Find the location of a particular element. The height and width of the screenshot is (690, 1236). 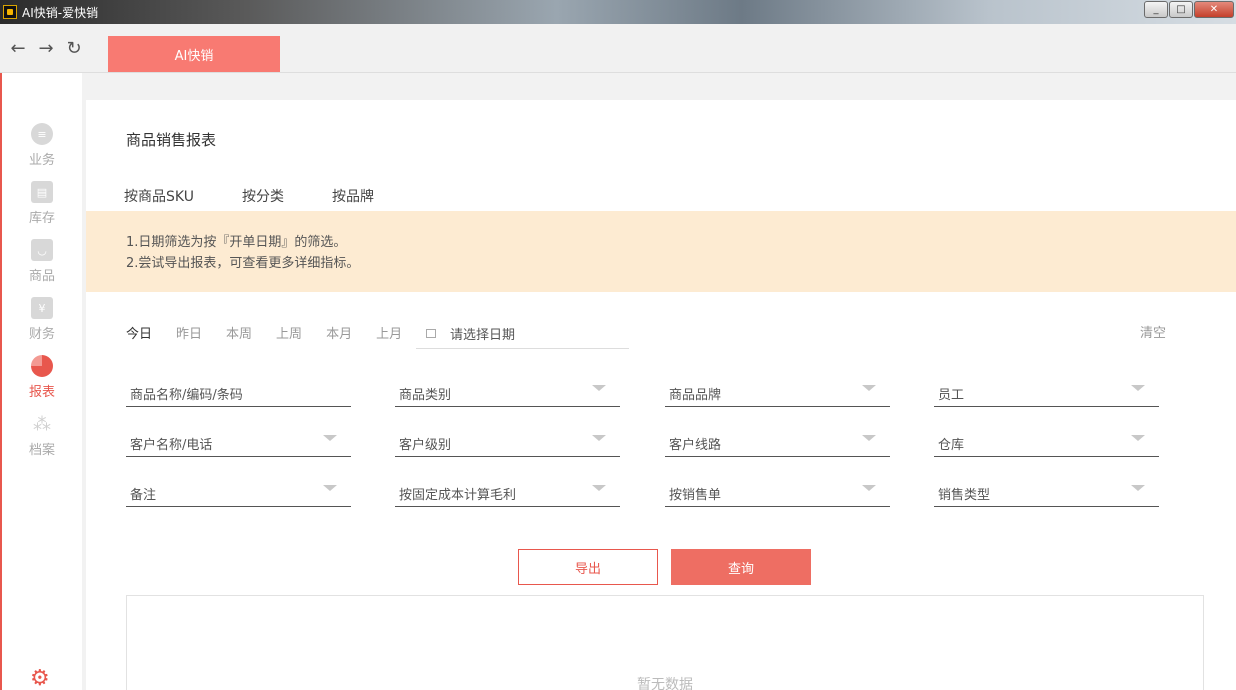

customer-level-select: 客户级别 is located at coordinates (507, 443).